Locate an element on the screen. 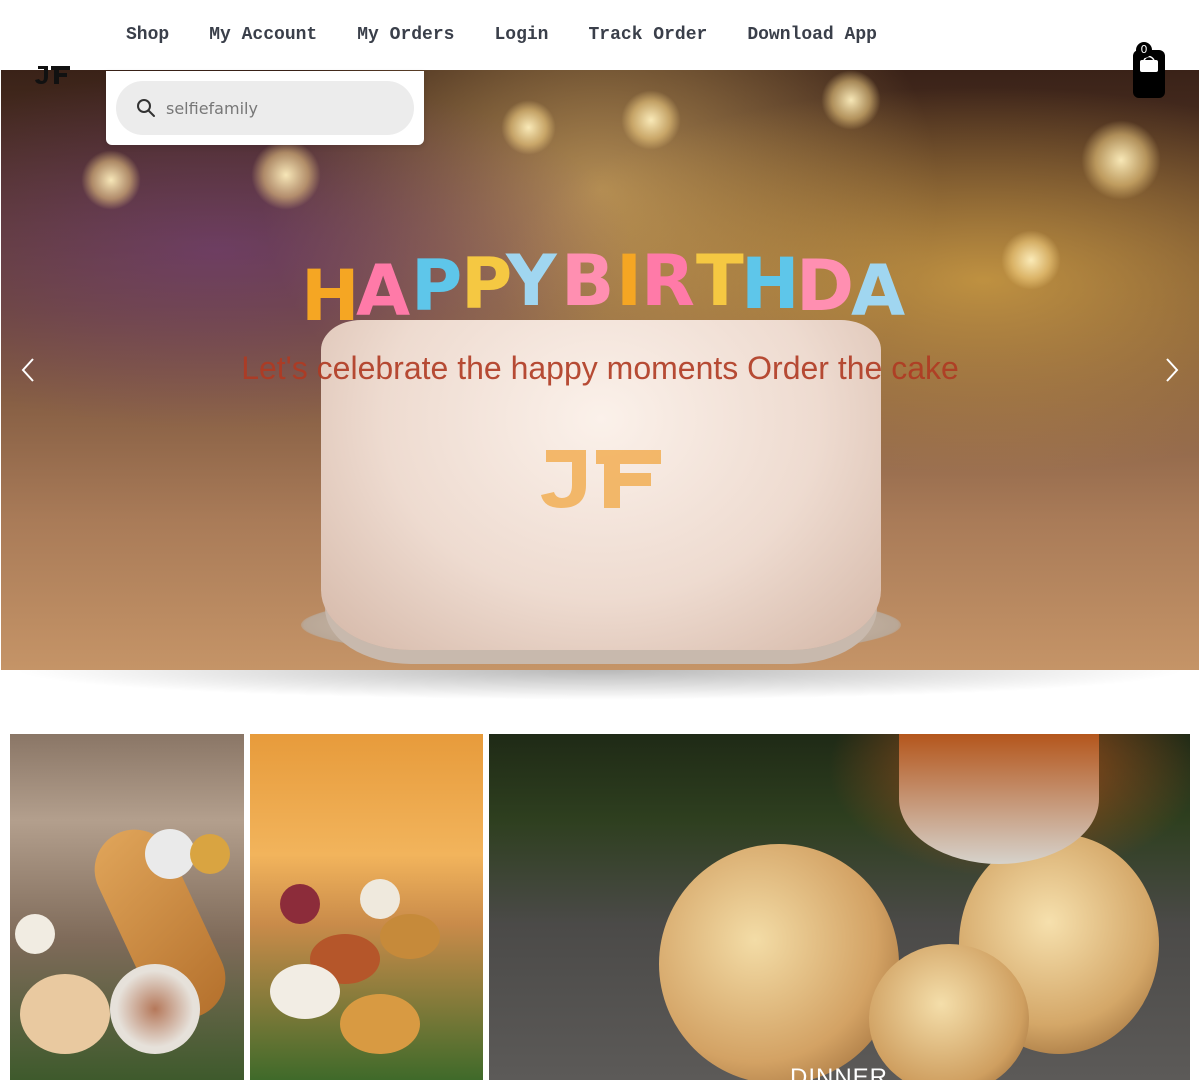  brand-logo is located at coordinates (53, 73).